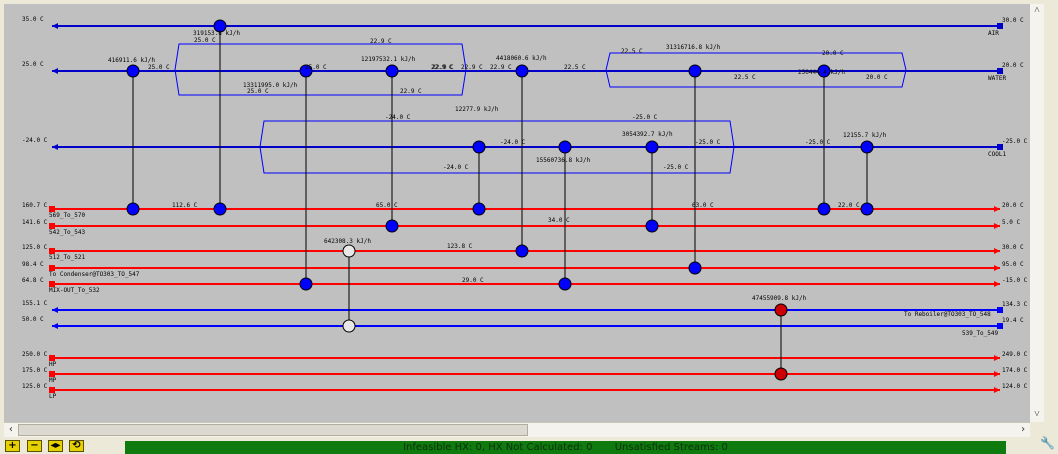  Describe the element at coordinates (821, 72) in the screenshot. I see `exchanger-duty: 250444.4 kJ/h` at that location.